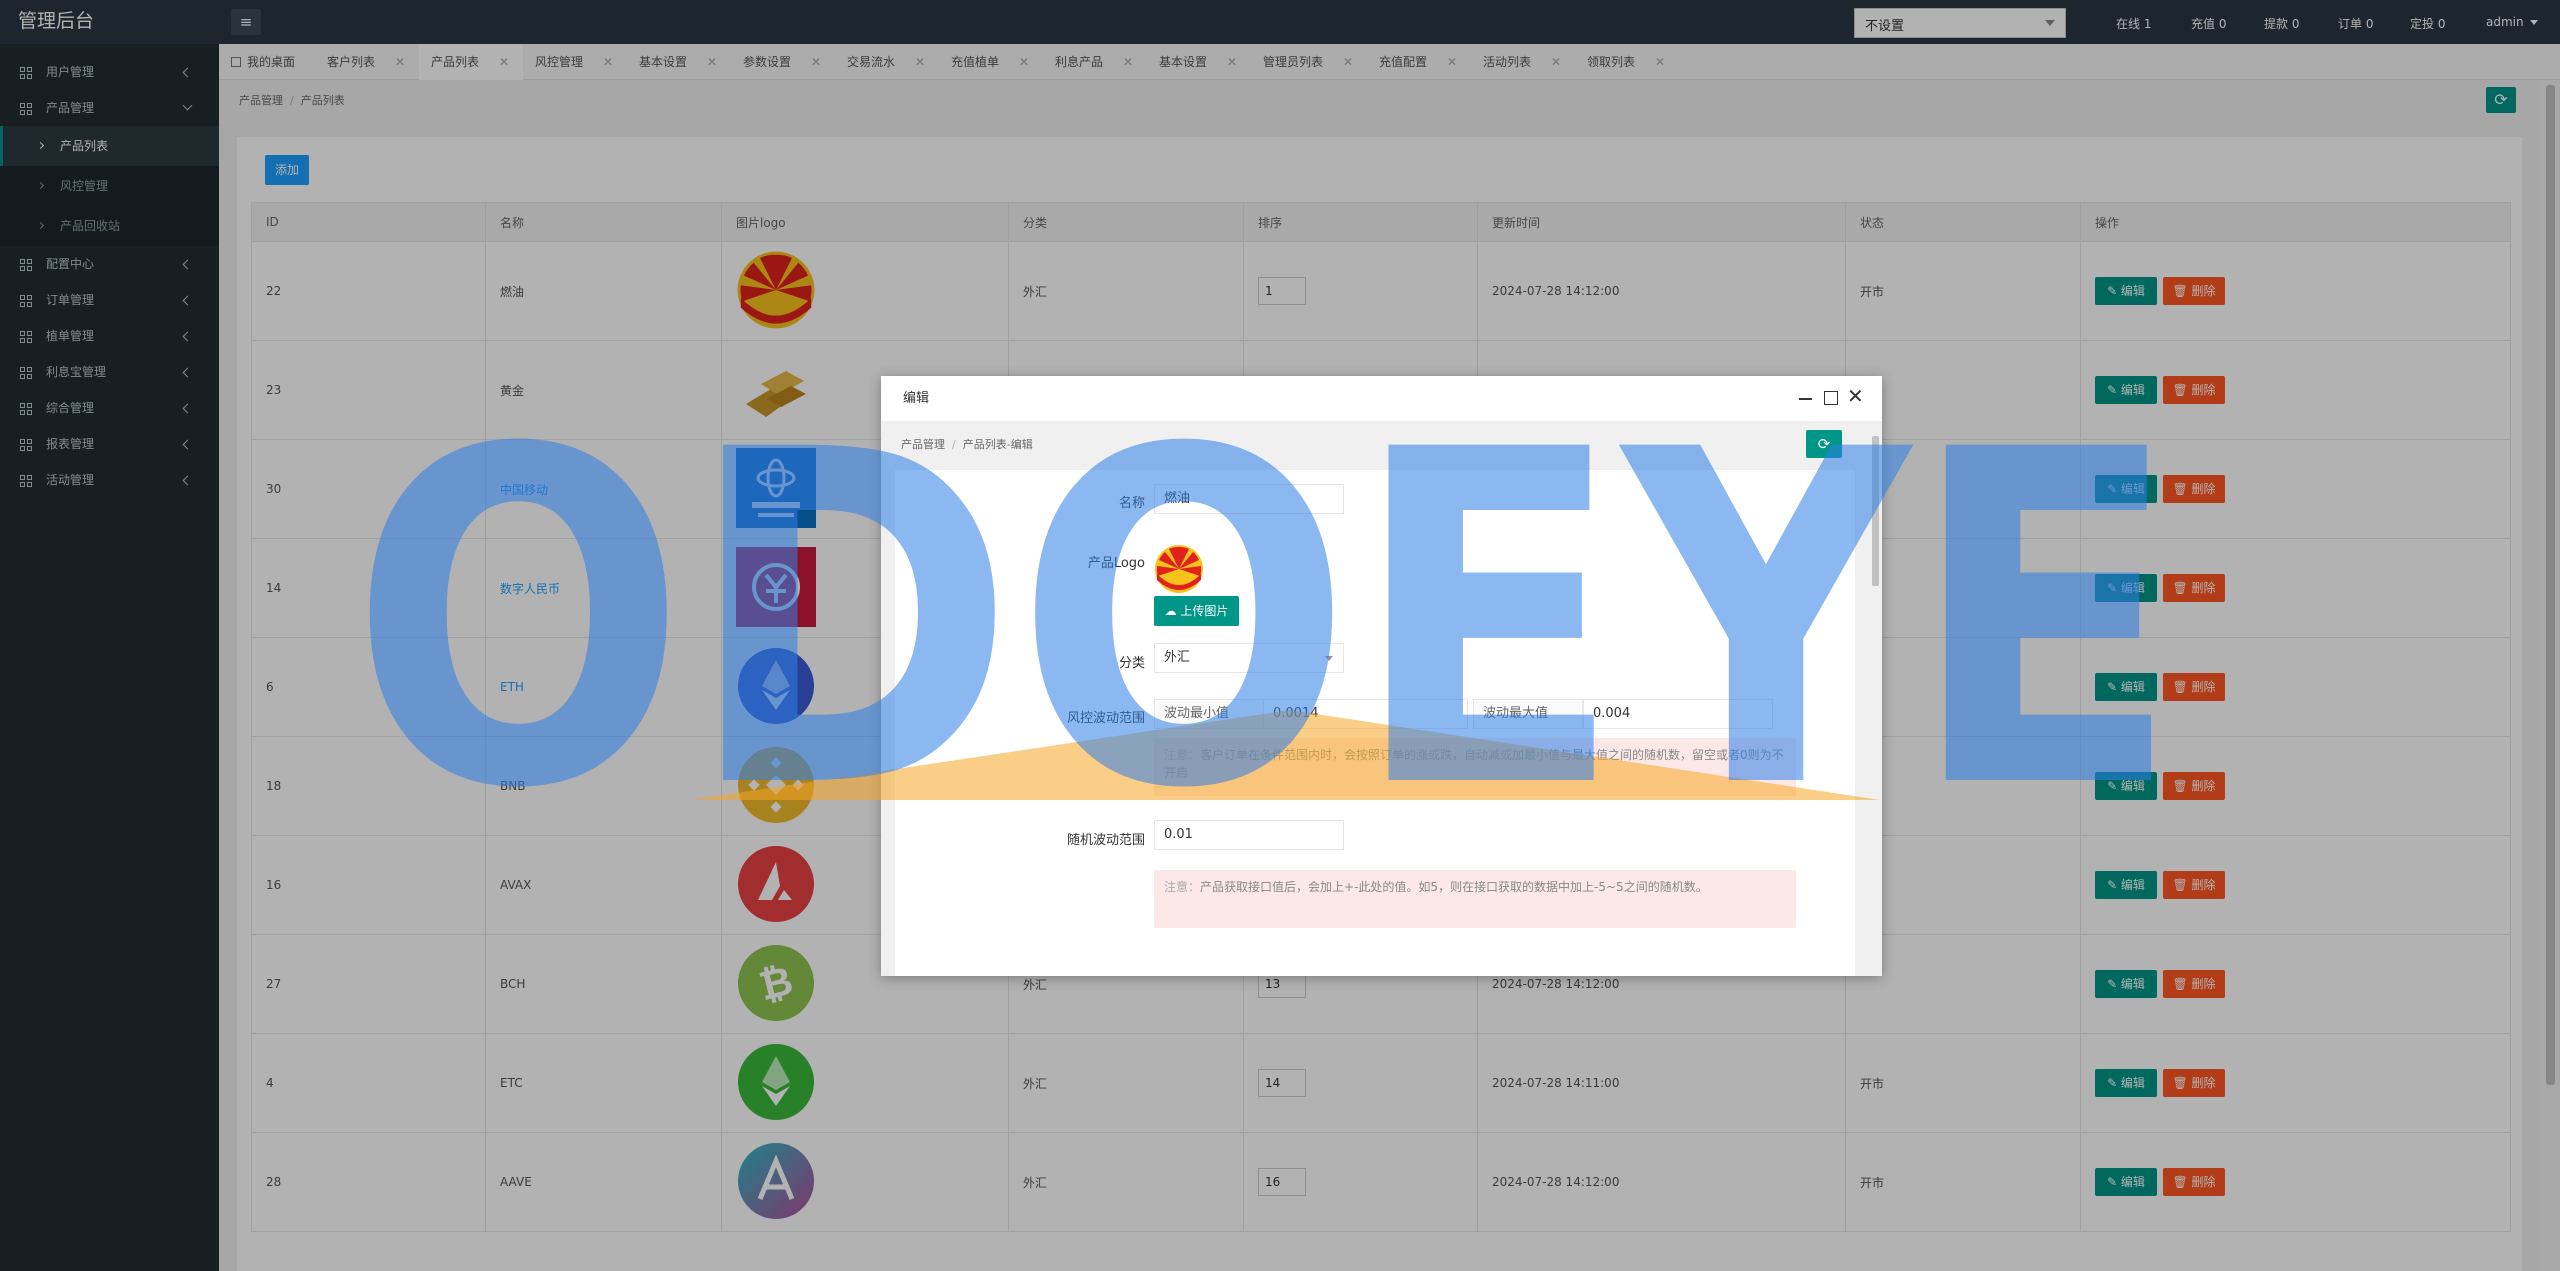 The height and width of the screenshot is (1271, 2560). I want to click on petrochina-logo, so click(1179, 569).